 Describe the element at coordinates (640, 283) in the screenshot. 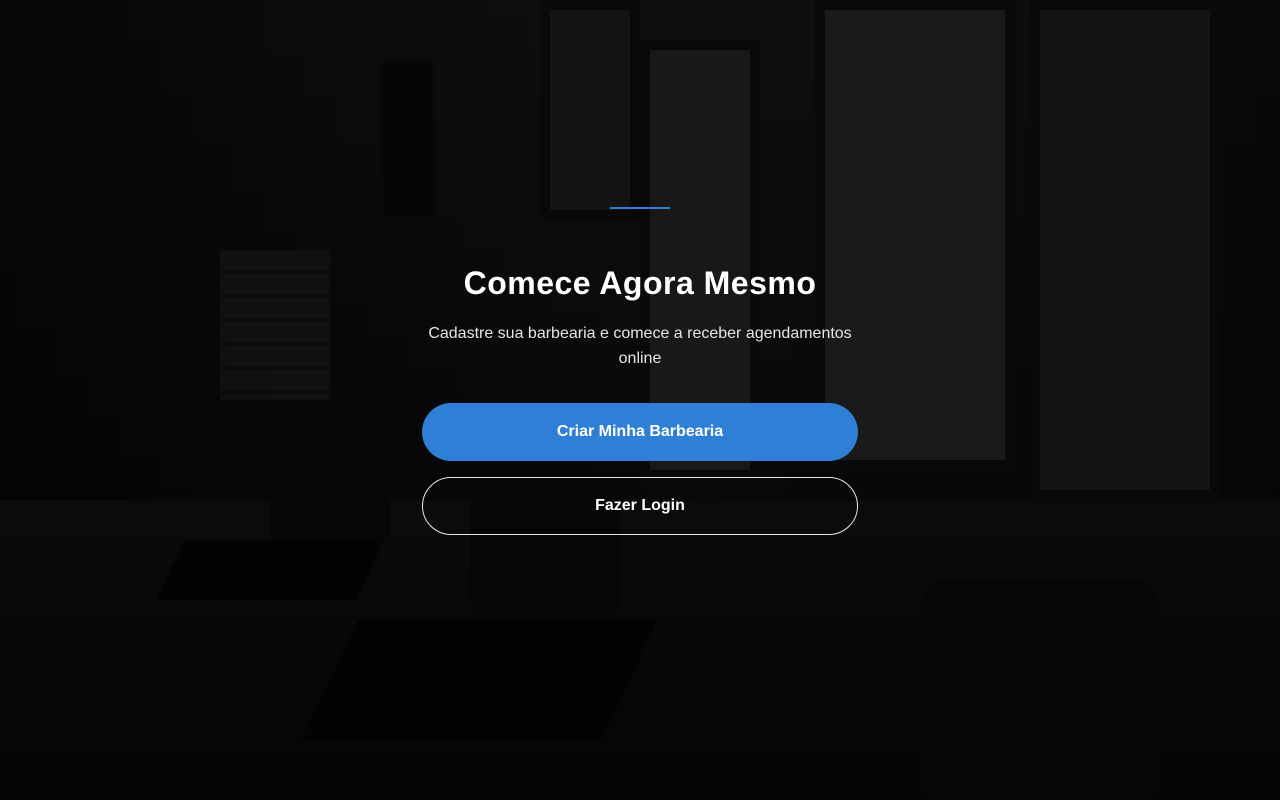

I see `page-title: Comece Agora Mesmo` at that location.